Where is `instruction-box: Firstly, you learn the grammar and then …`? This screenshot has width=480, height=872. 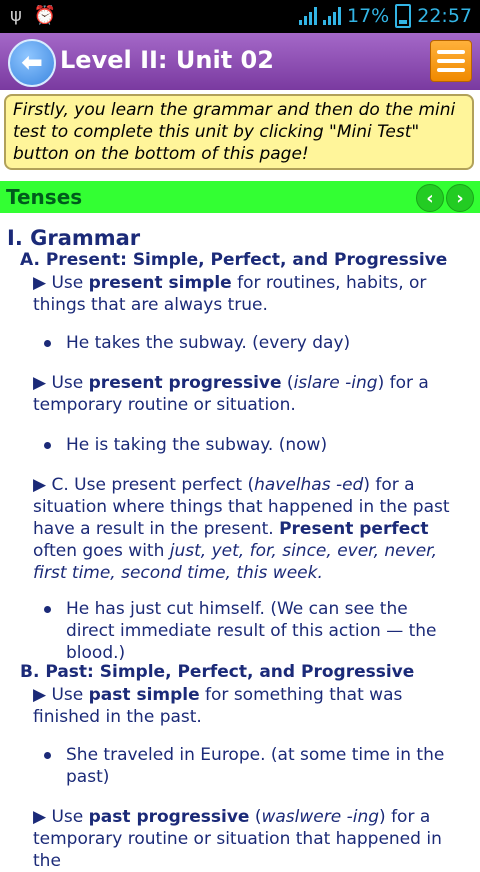 instruction-box: Firstly, you learn the grammar and then … is located at coordinates (239, 132).